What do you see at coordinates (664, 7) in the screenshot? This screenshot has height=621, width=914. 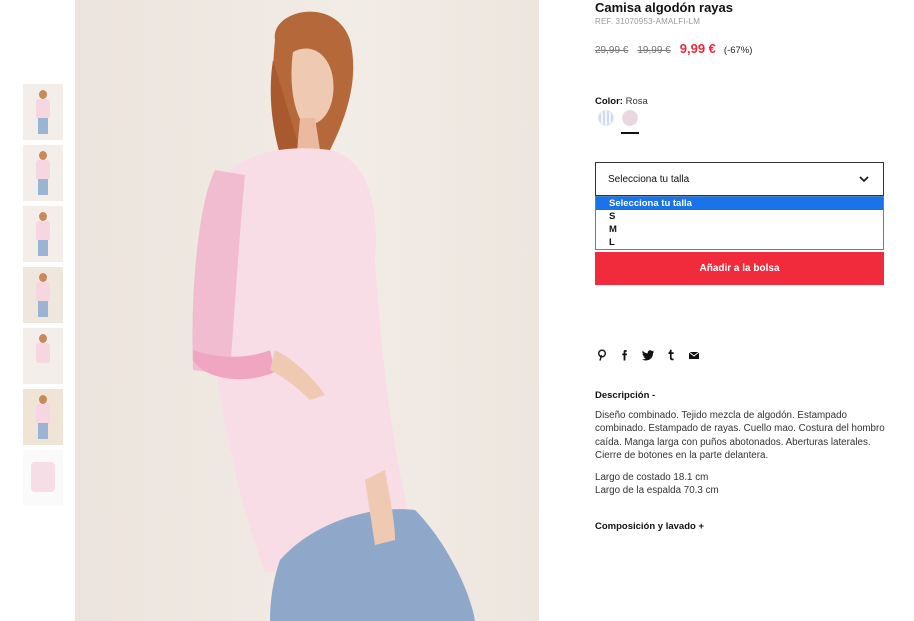 I see `product-title: Camisa algodón rayas` at bounding box center [664, 7].